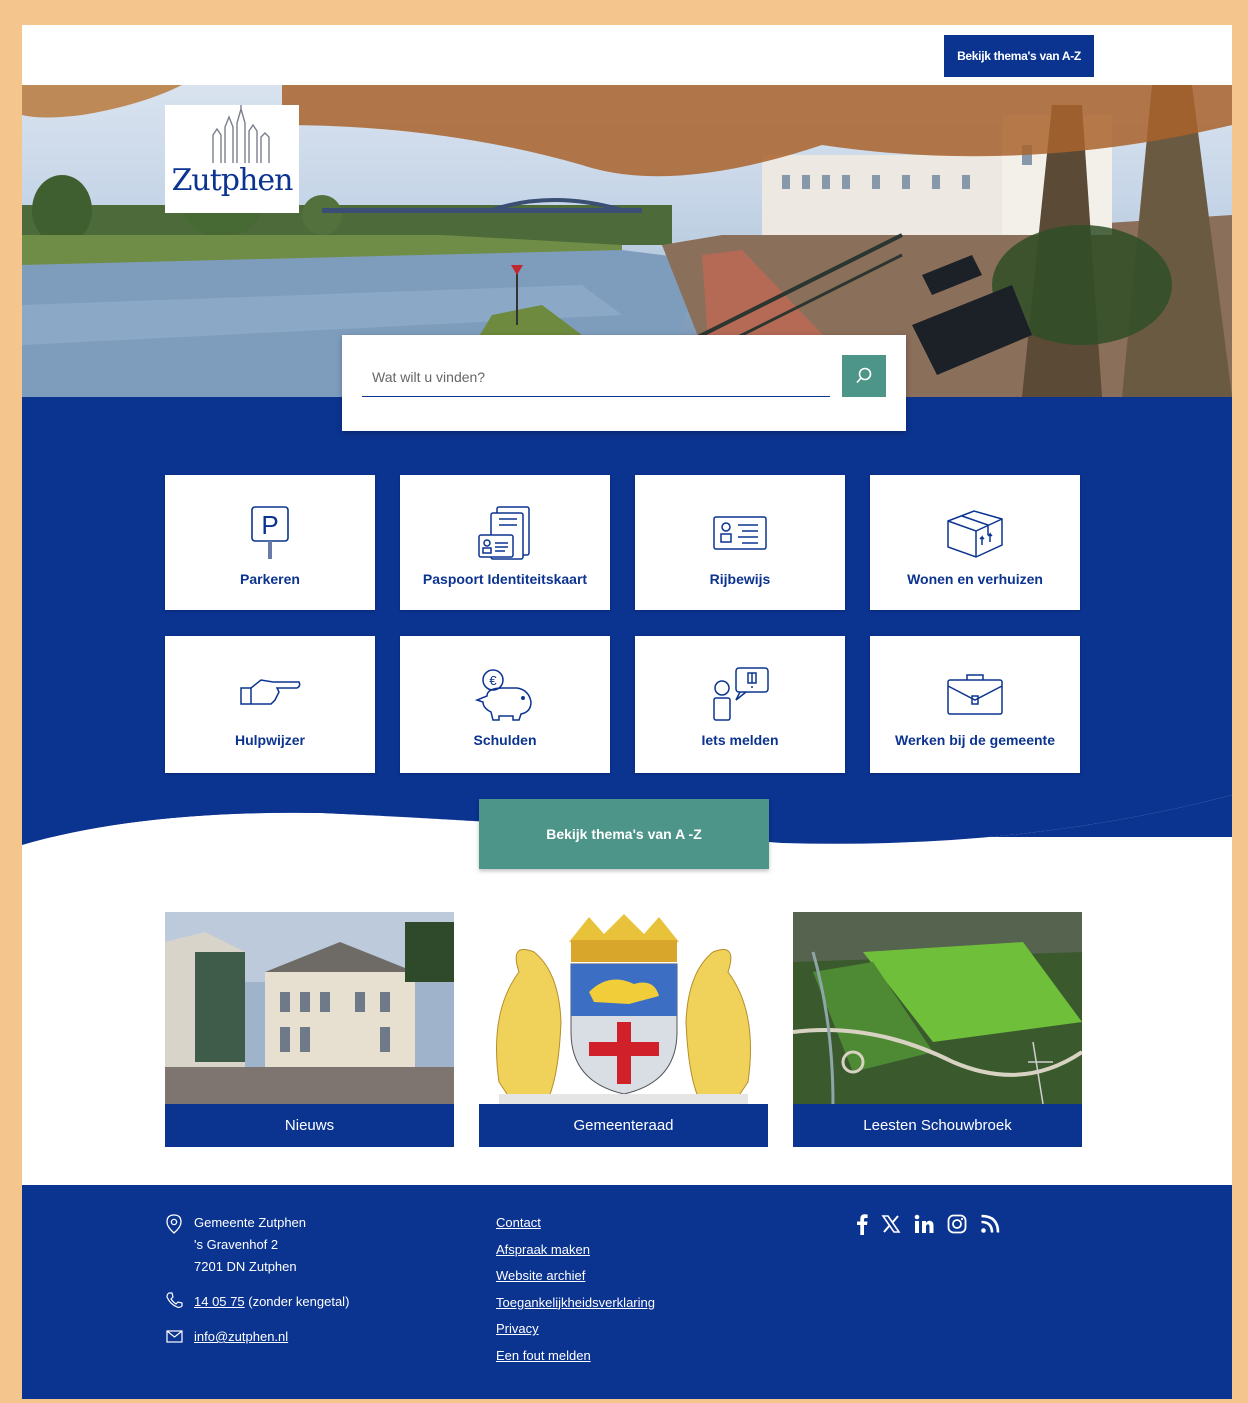 This screenshot has width=1248, height=1403. Describe the element at coordinates (241, 134) in the screenshot. I see `skyline-logo-icon` at that location.